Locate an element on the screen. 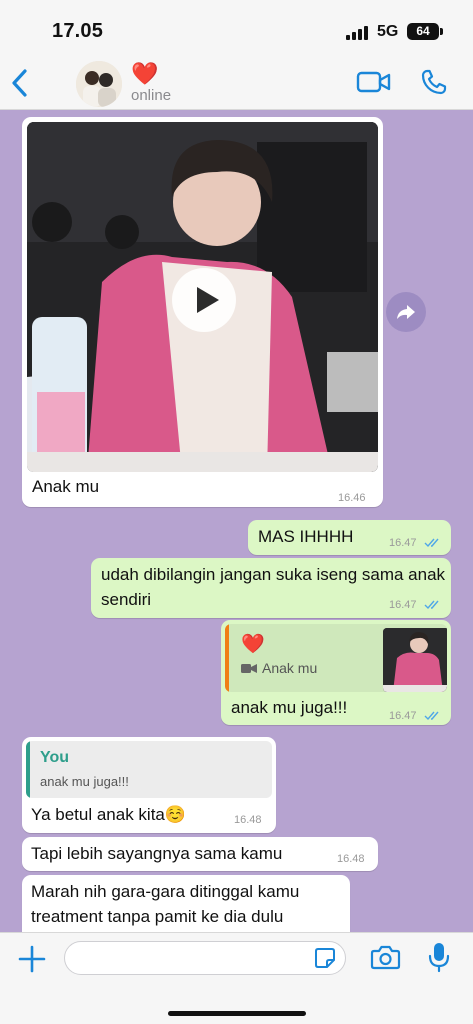 The width and height of the screenshot is (473, 1024). message-bubble-outgoing: MAS IHHHH 16.47 is located at coordinates (349, 537).